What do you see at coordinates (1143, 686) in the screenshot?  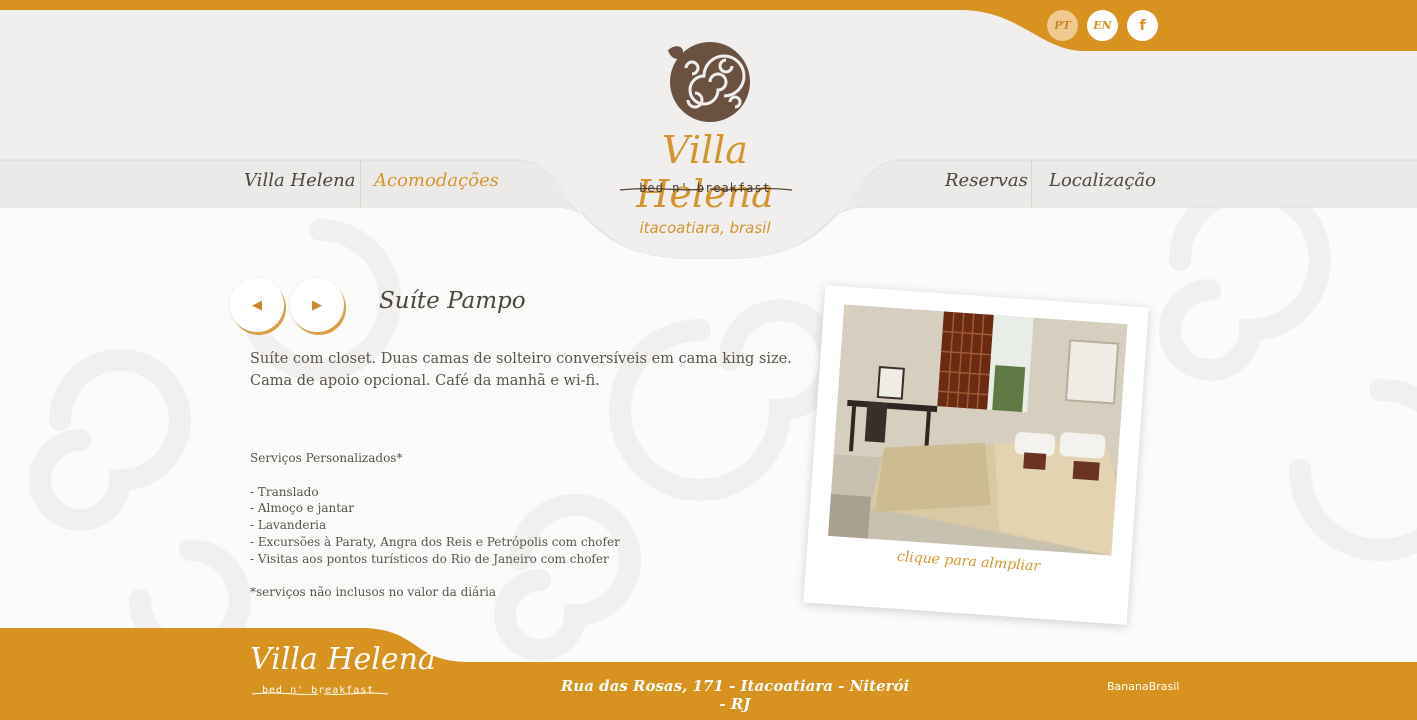 I see `footer-credit-link: BananaBrasil` at bounding box center [1143, 686].